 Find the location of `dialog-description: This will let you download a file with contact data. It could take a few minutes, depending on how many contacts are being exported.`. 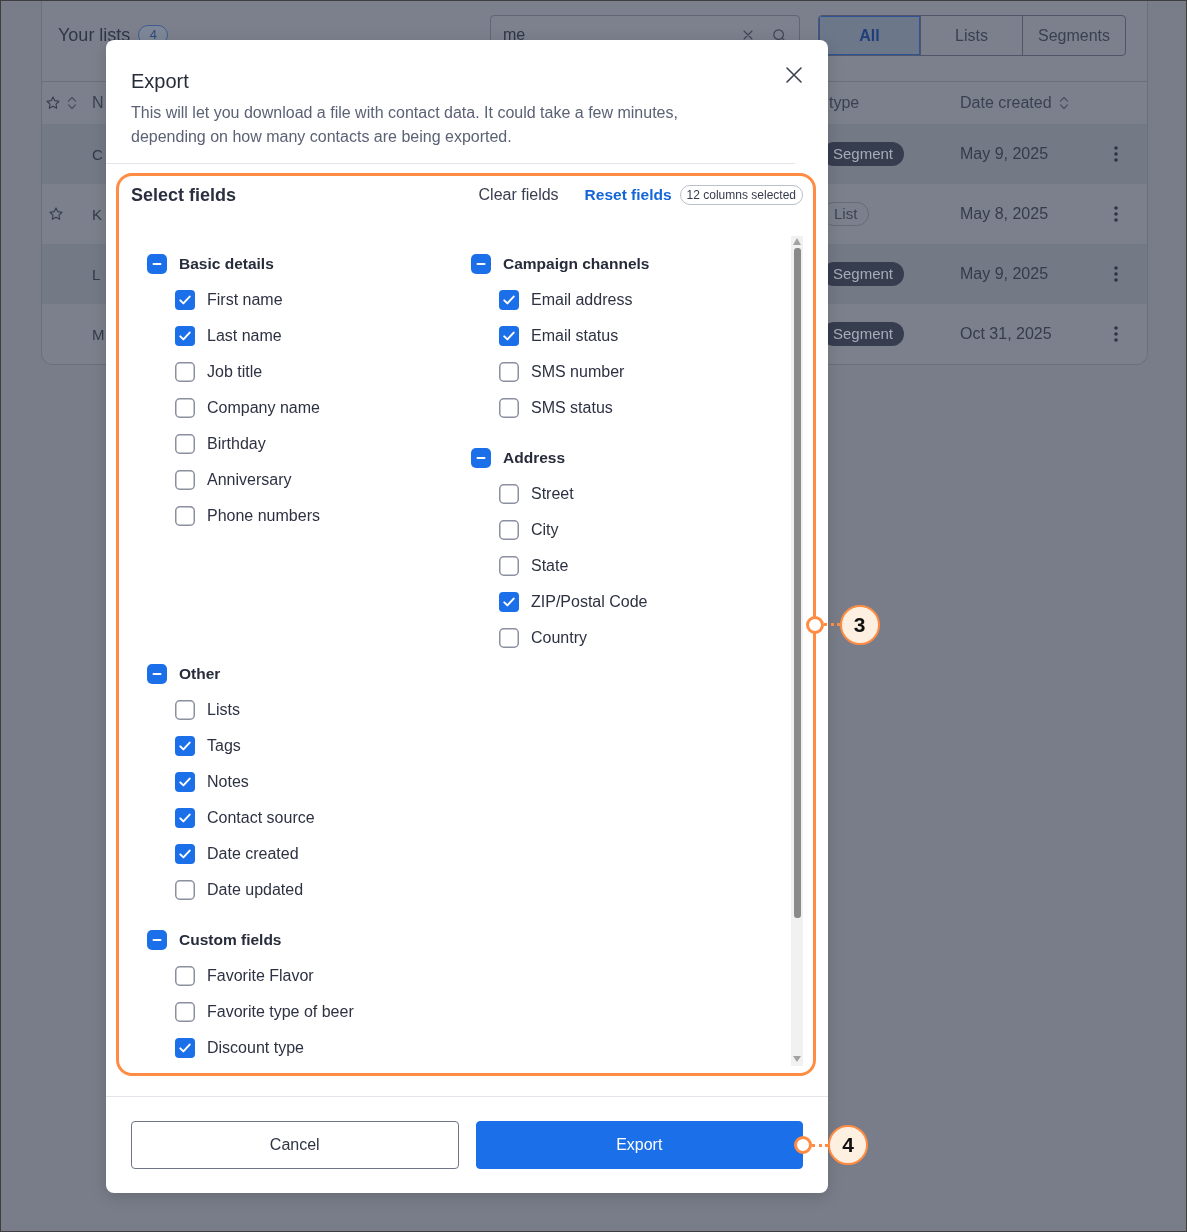

dialog-description: This will let you download a file with contact data. It could take a few minutes, depending on how many contacts are being exported. is located at coordinates (405, 125).